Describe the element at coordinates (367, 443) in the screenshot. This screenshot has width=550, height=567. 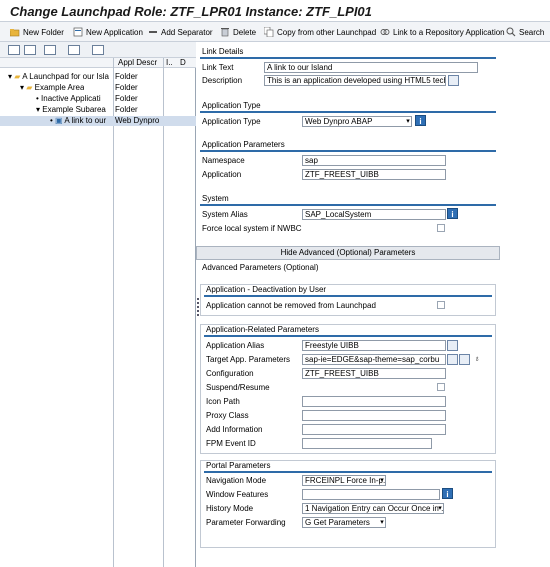
I see `fpm-event-field` at that location.